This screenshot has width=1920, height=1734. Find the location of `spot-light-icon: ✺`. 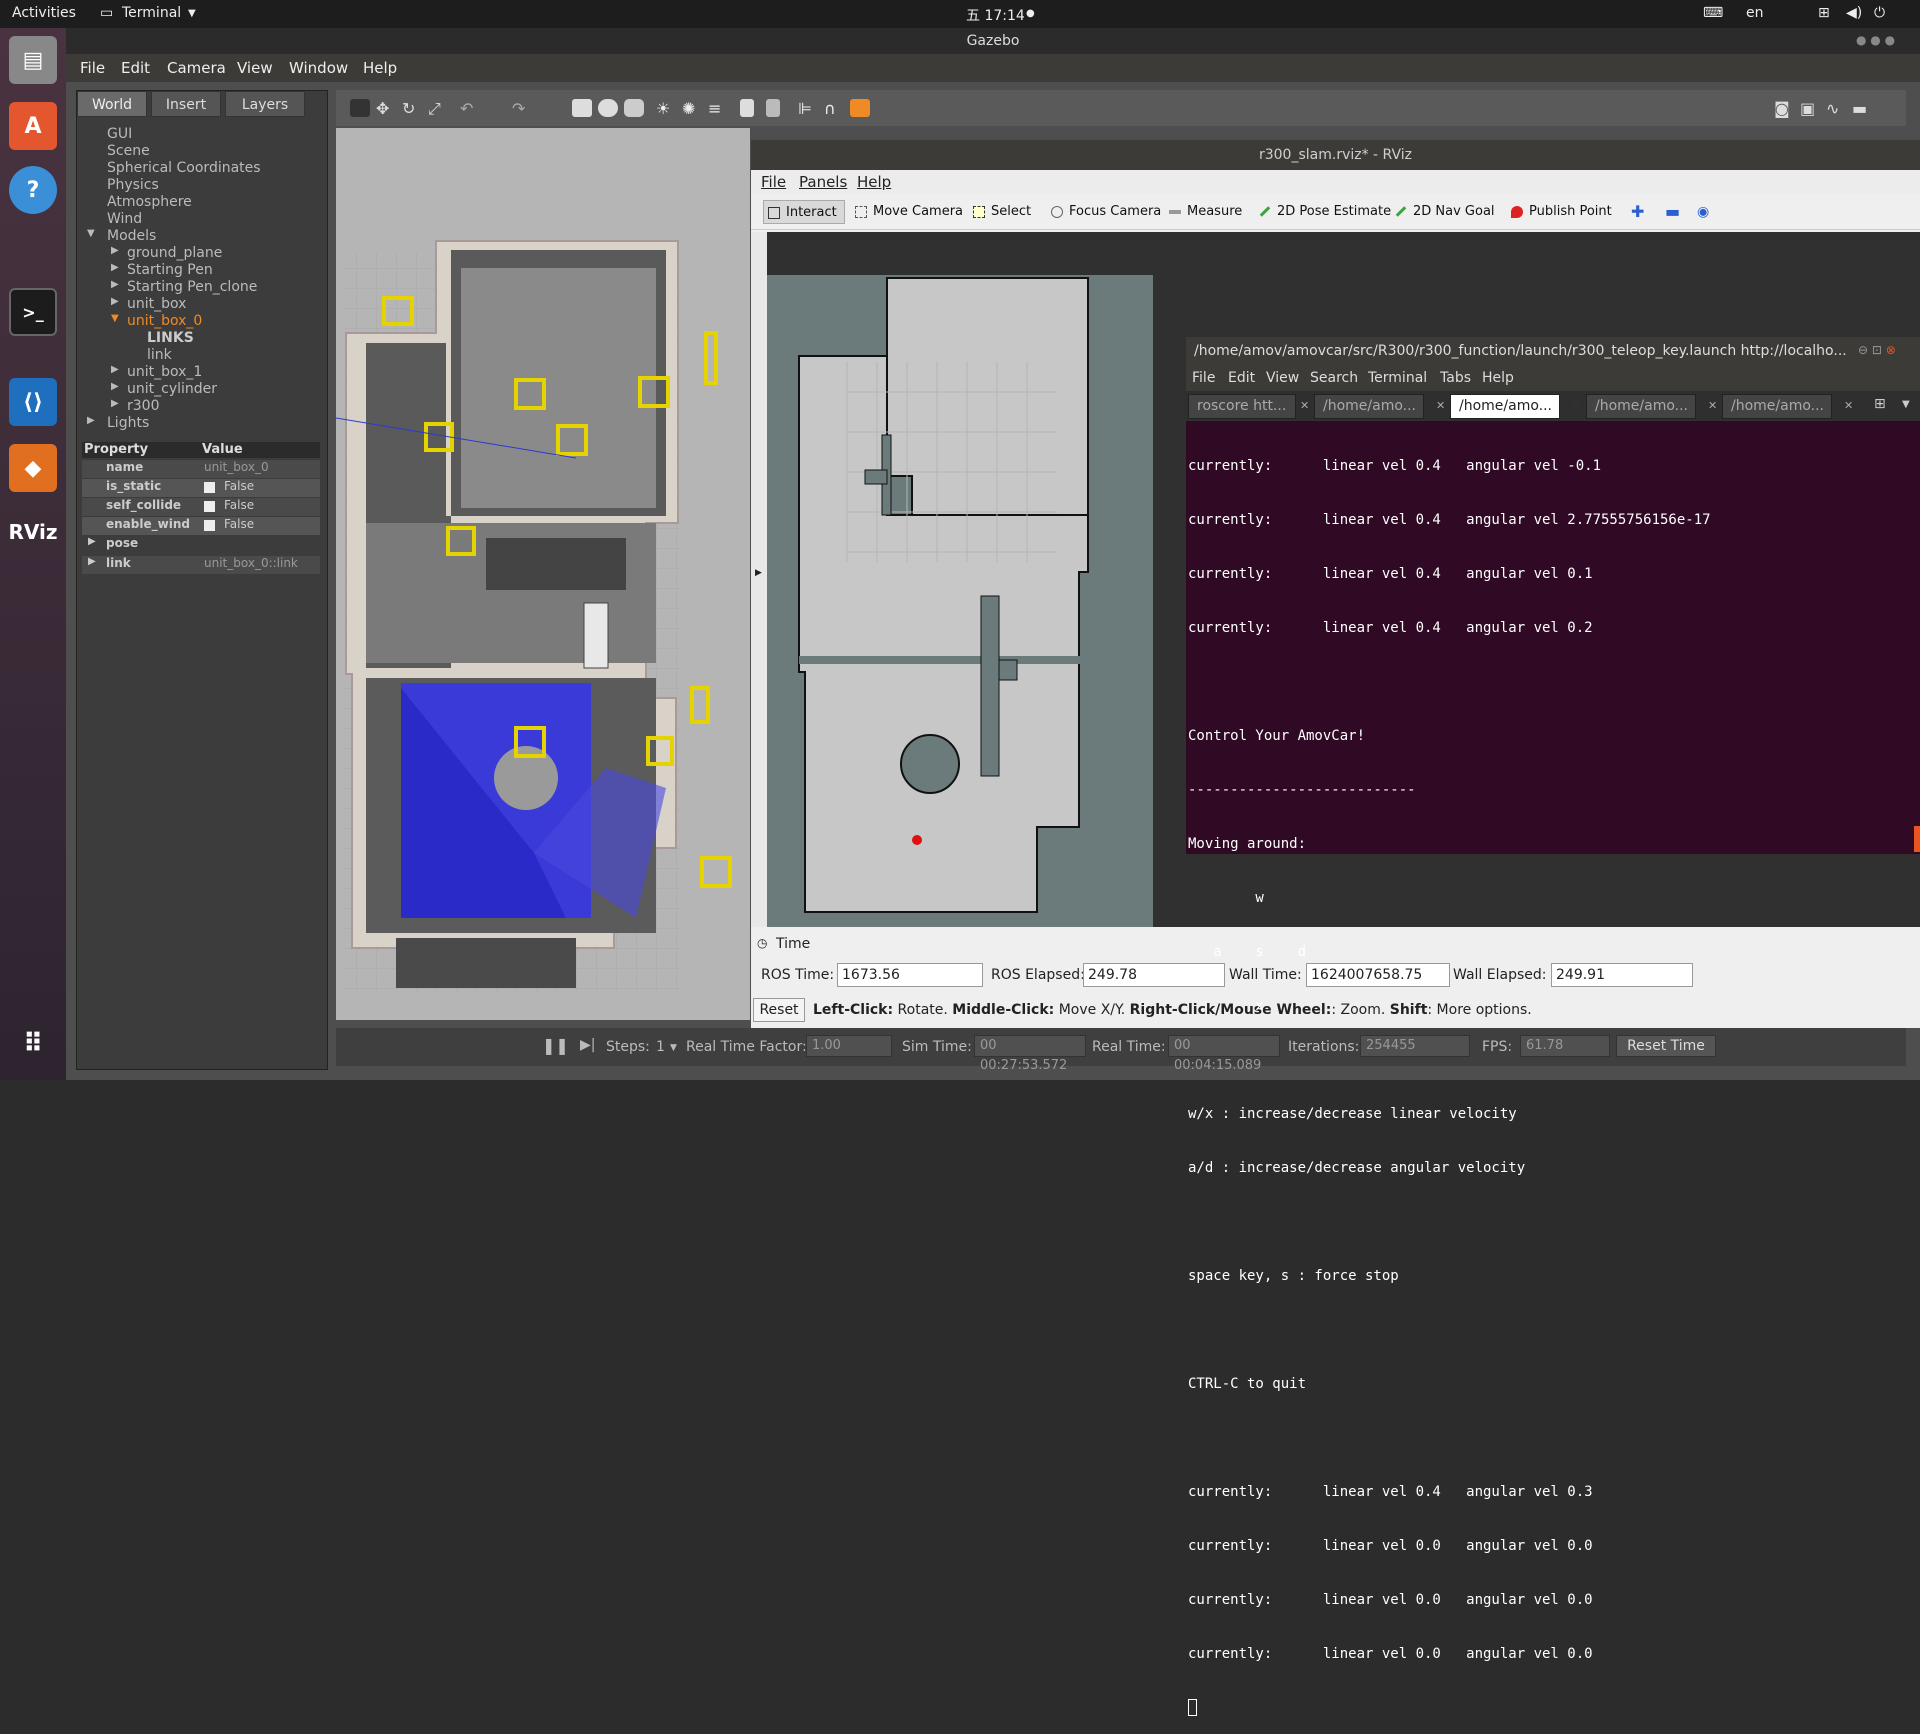

spot-light-icon: ✺ is located at coordinates (692, 108).